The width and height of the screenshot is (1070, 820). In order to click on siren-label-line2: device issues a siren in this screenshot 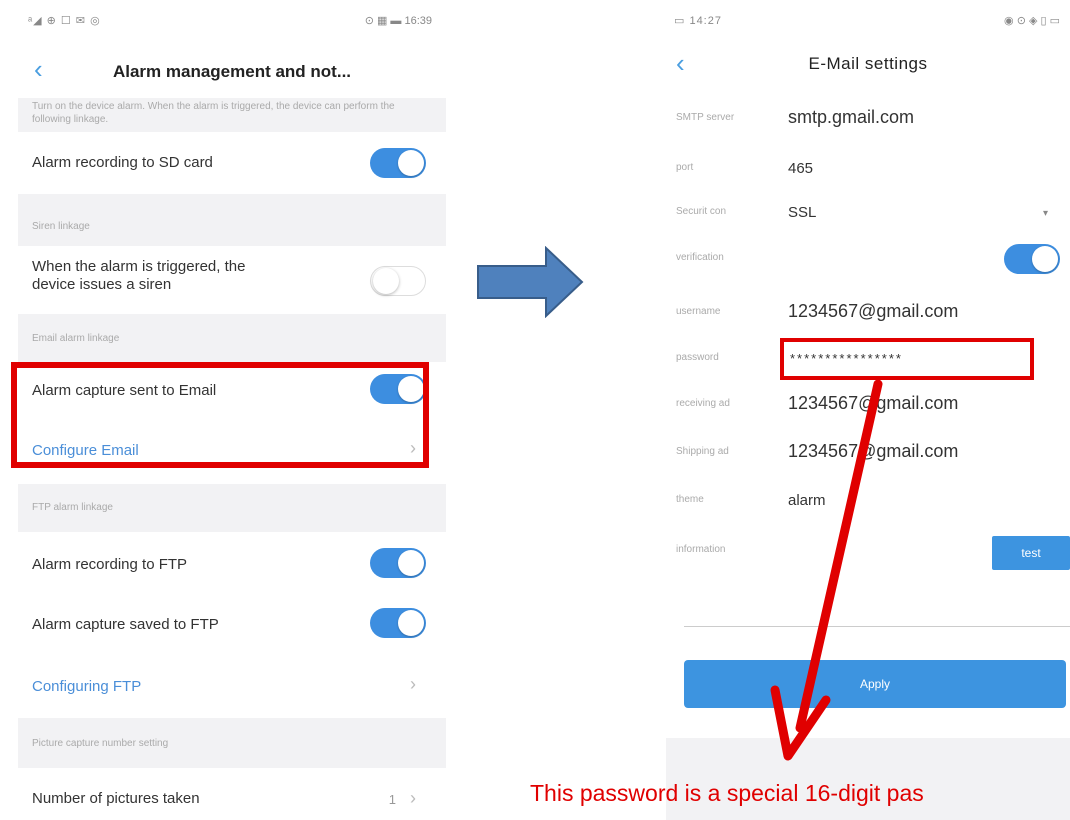, I will do `click(102, 284)`.